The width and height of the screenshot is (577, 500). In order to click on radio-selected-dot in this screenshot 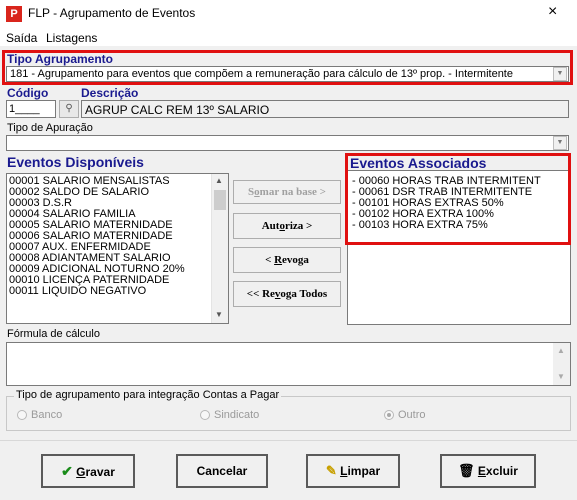, I will do `click(389, 415)`.